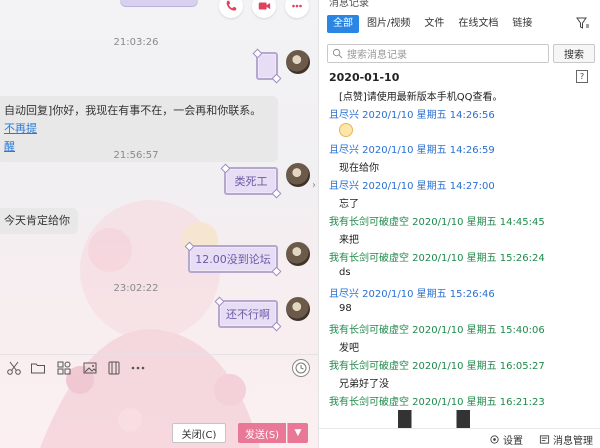 This screenshot has height=448, width=600. Describe the element at coordinates (349, 240) in the screenshot. I see `history-message-text: 来把` at that location.